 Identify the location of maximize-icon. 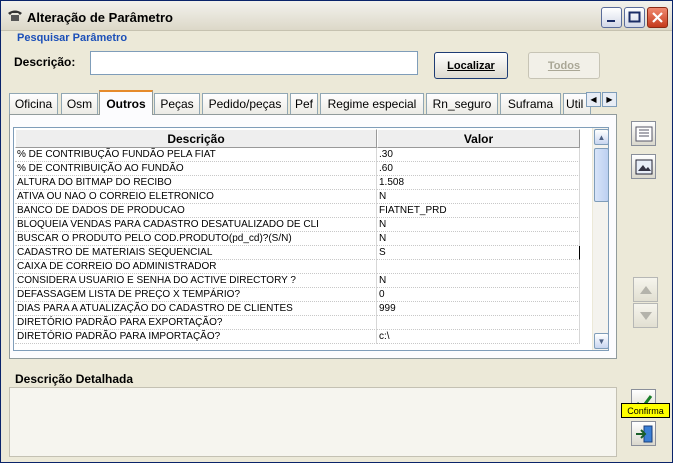
(634, 17).